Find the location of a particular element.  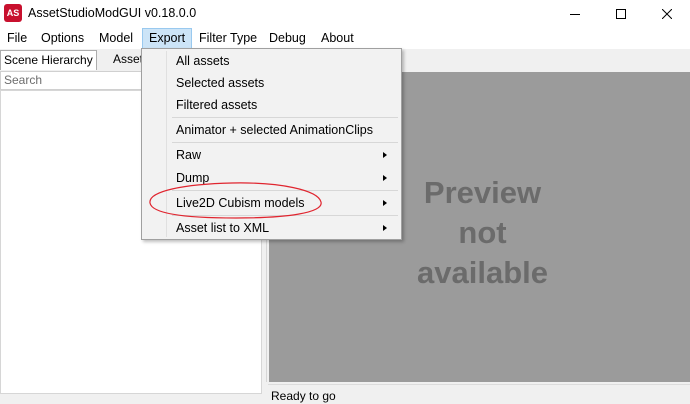

menu-item-animator-clips: Animator + selected AnimationClips is located at coordinates (271, 130).